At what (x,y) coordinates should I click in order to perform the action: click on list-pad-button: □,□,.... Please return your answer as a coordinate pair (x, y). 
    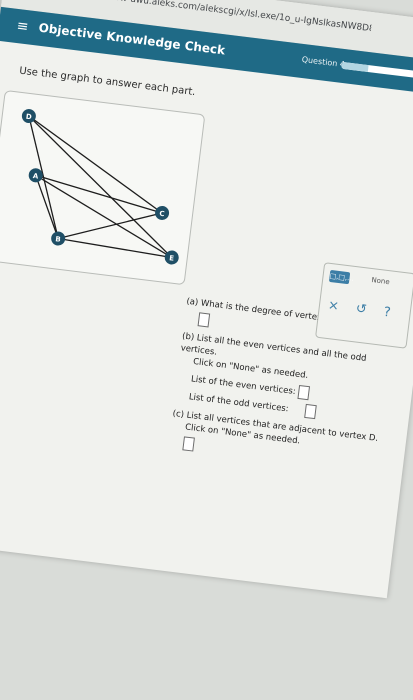
    Looking at the image, I should click on (341, 277).